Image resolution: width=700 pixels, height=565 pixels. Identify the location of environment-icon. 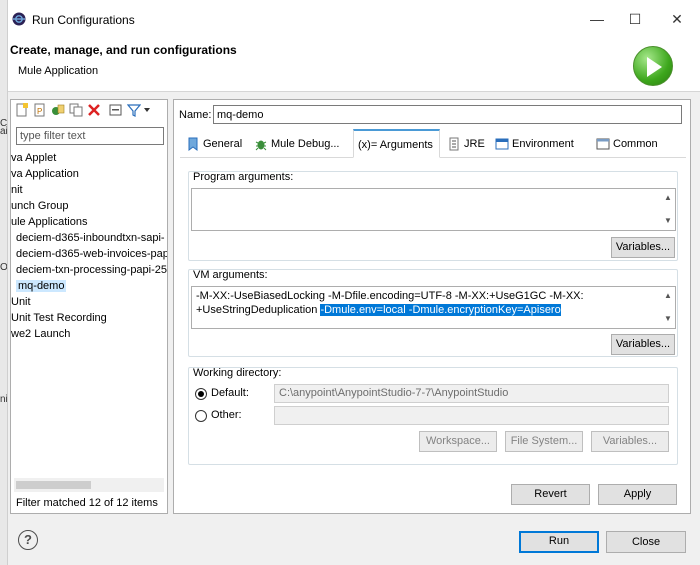
(502, 144).